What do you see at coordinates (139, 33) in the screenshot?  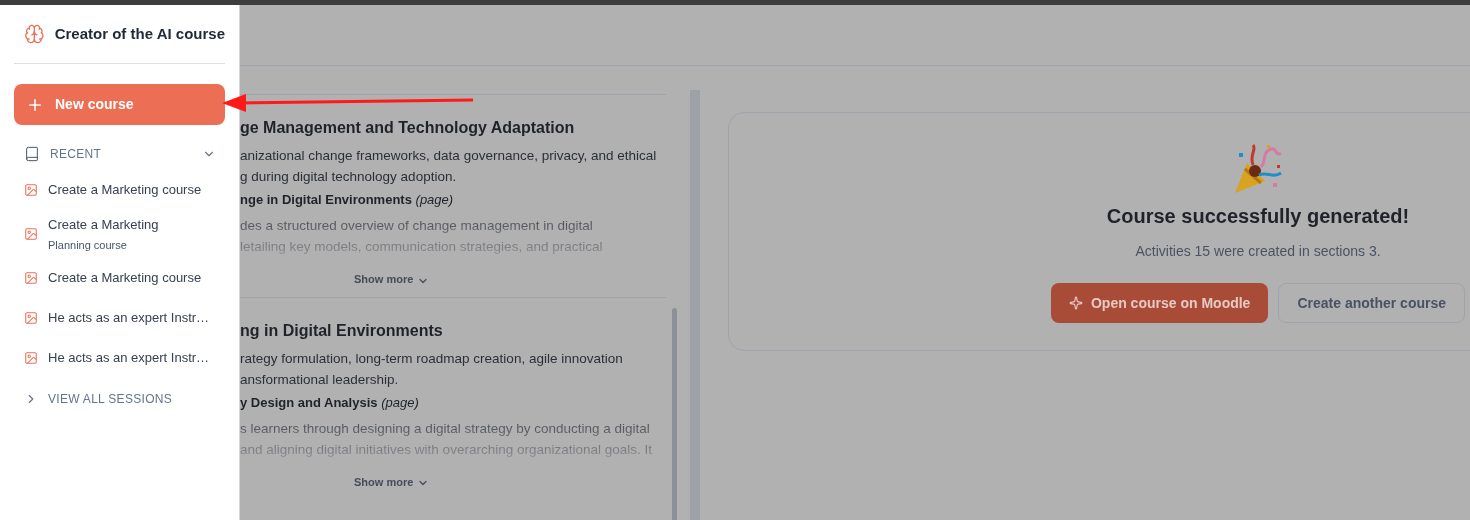 I see `app-title: Creator of the AI course` at bounding box center [139, 33].